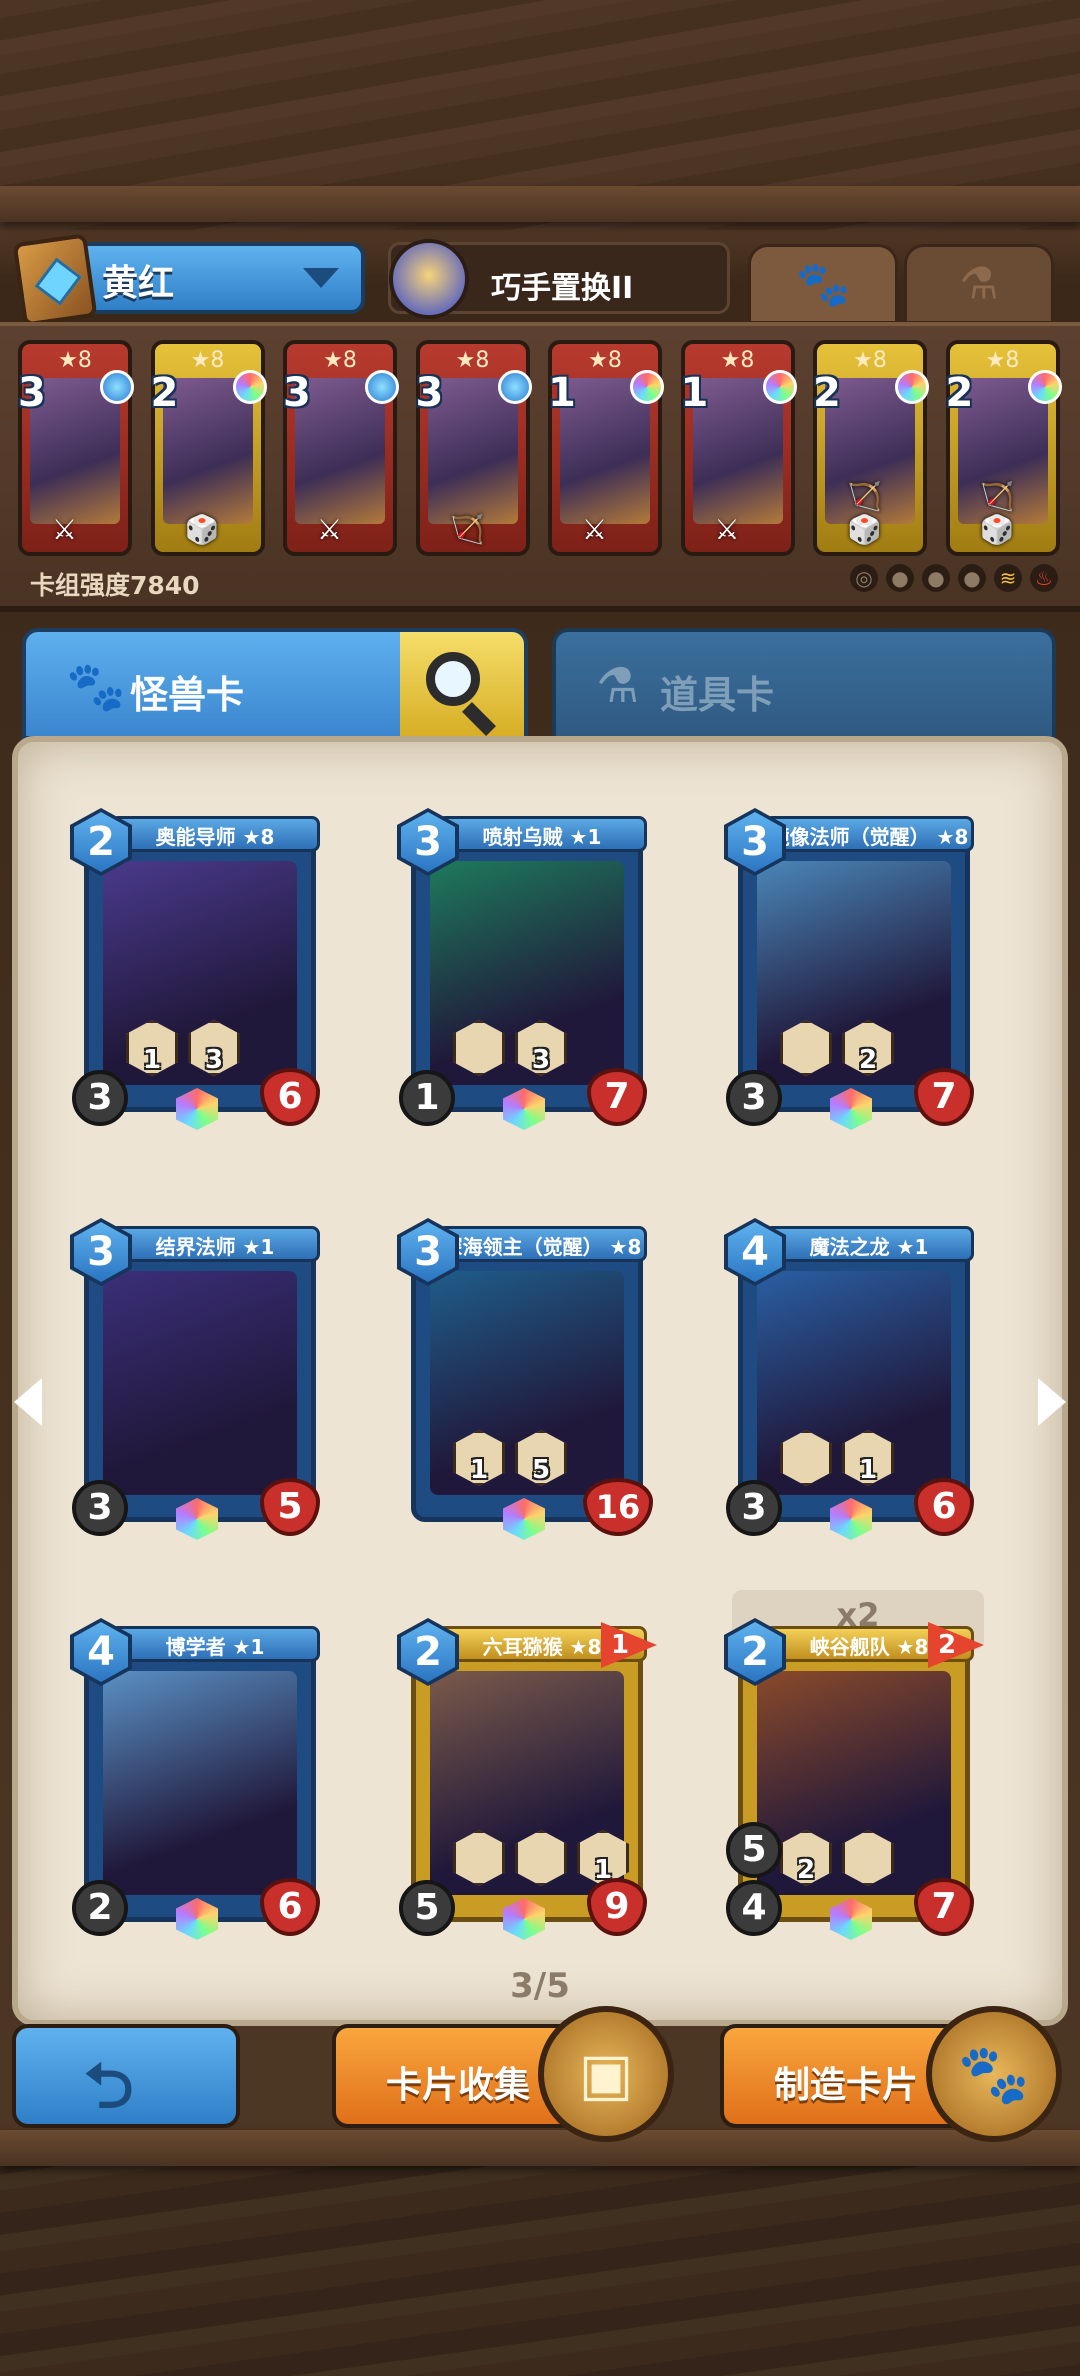 The height and width of the screenshot is (2376, 1080). I want to click on neutral-icon: ◎, so click(864, 578).